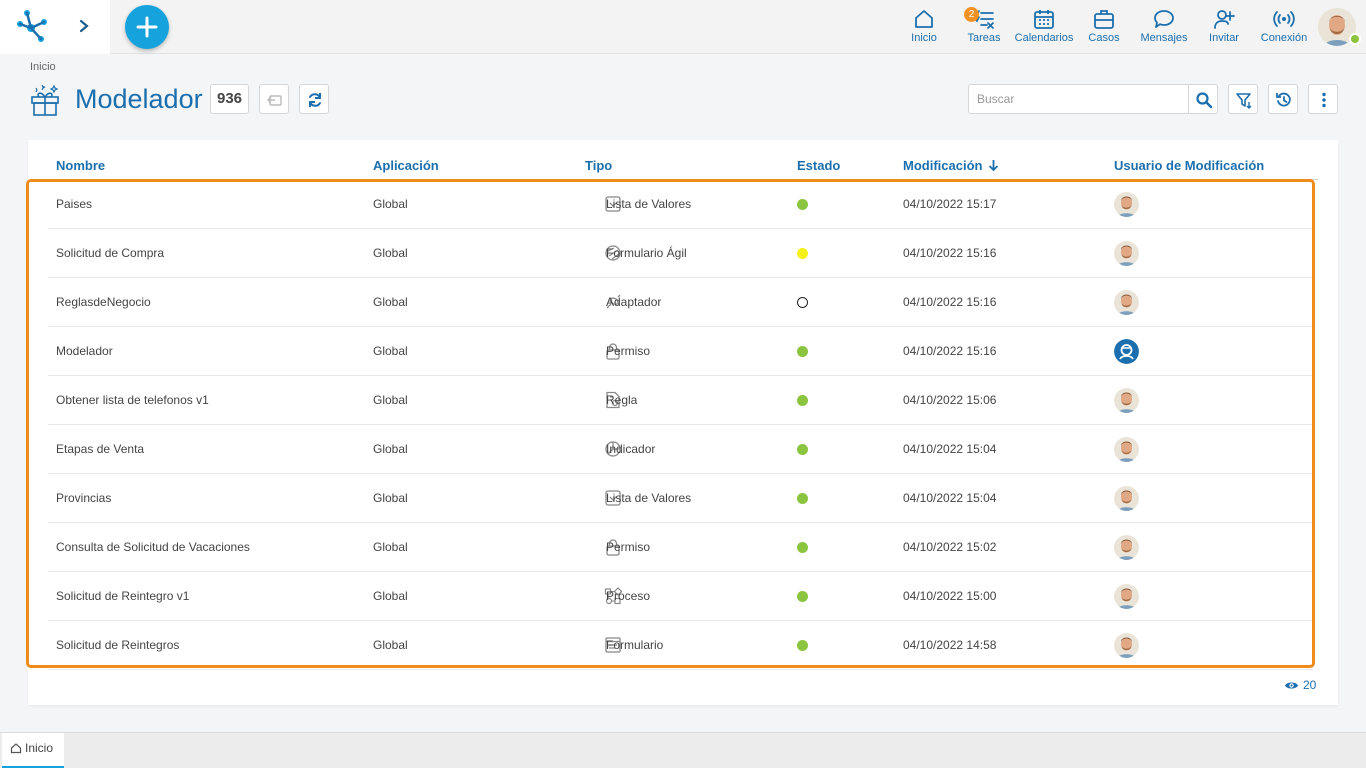 This screenshot has height=768, width=1366. Describe the element at coordinates (43, 67) in the screenshot. I see `breadcrumb: Inicio` at that location.